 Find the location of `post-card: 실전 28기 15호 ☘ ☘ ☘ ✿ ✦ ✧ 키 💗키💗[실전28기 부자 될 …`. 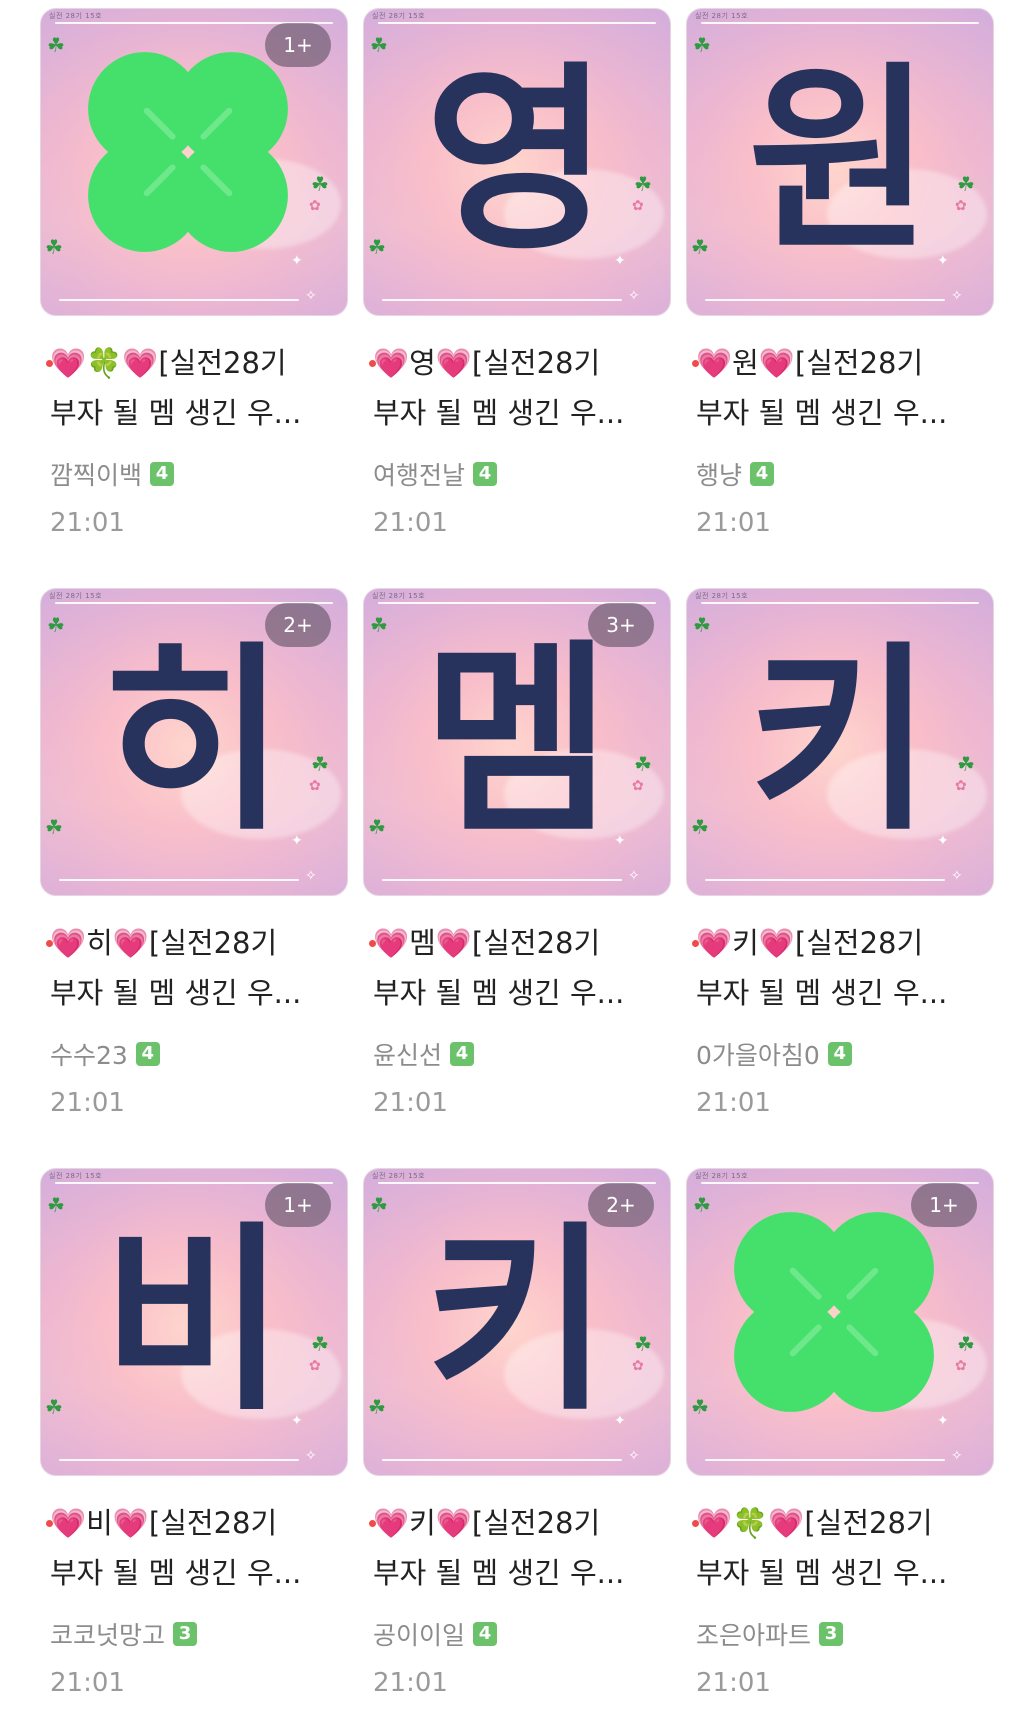

post-card: 실전 28기 15호 ☘ ☘ ☘ ✿ ✦ ✧ 키 💗키💗[실전28기 부자 될 … is located at coordinates (841, 868).